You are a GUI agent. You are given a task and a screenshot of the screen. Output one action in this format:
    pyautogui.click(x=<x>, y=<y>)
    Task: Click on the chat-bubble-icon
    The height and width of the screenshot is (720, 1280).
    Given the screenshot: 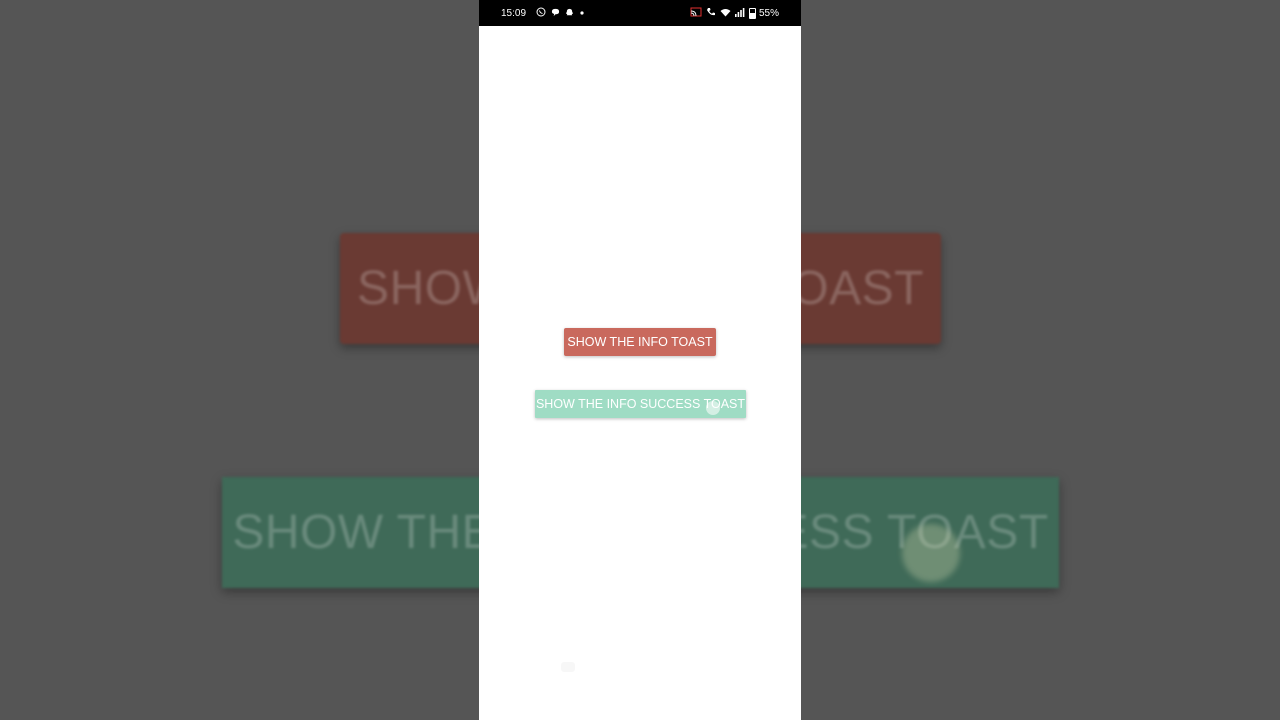 What is the action you would take?
    pyautogui.click(x=555, y=13)
    